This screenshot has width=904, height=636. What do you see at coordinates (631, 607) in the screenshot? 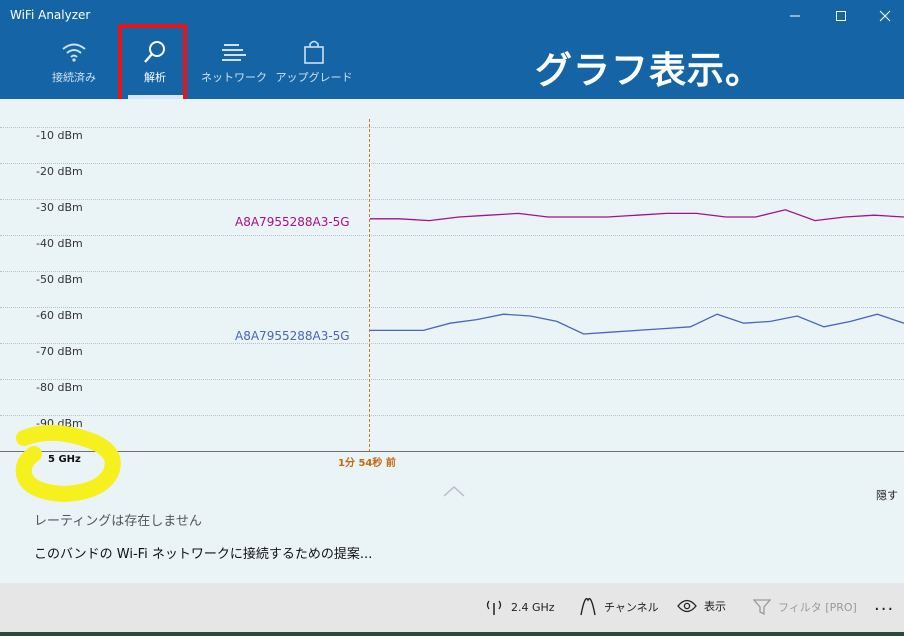
I see `channel-label: チャンネル` at bounding box center [631, 607].